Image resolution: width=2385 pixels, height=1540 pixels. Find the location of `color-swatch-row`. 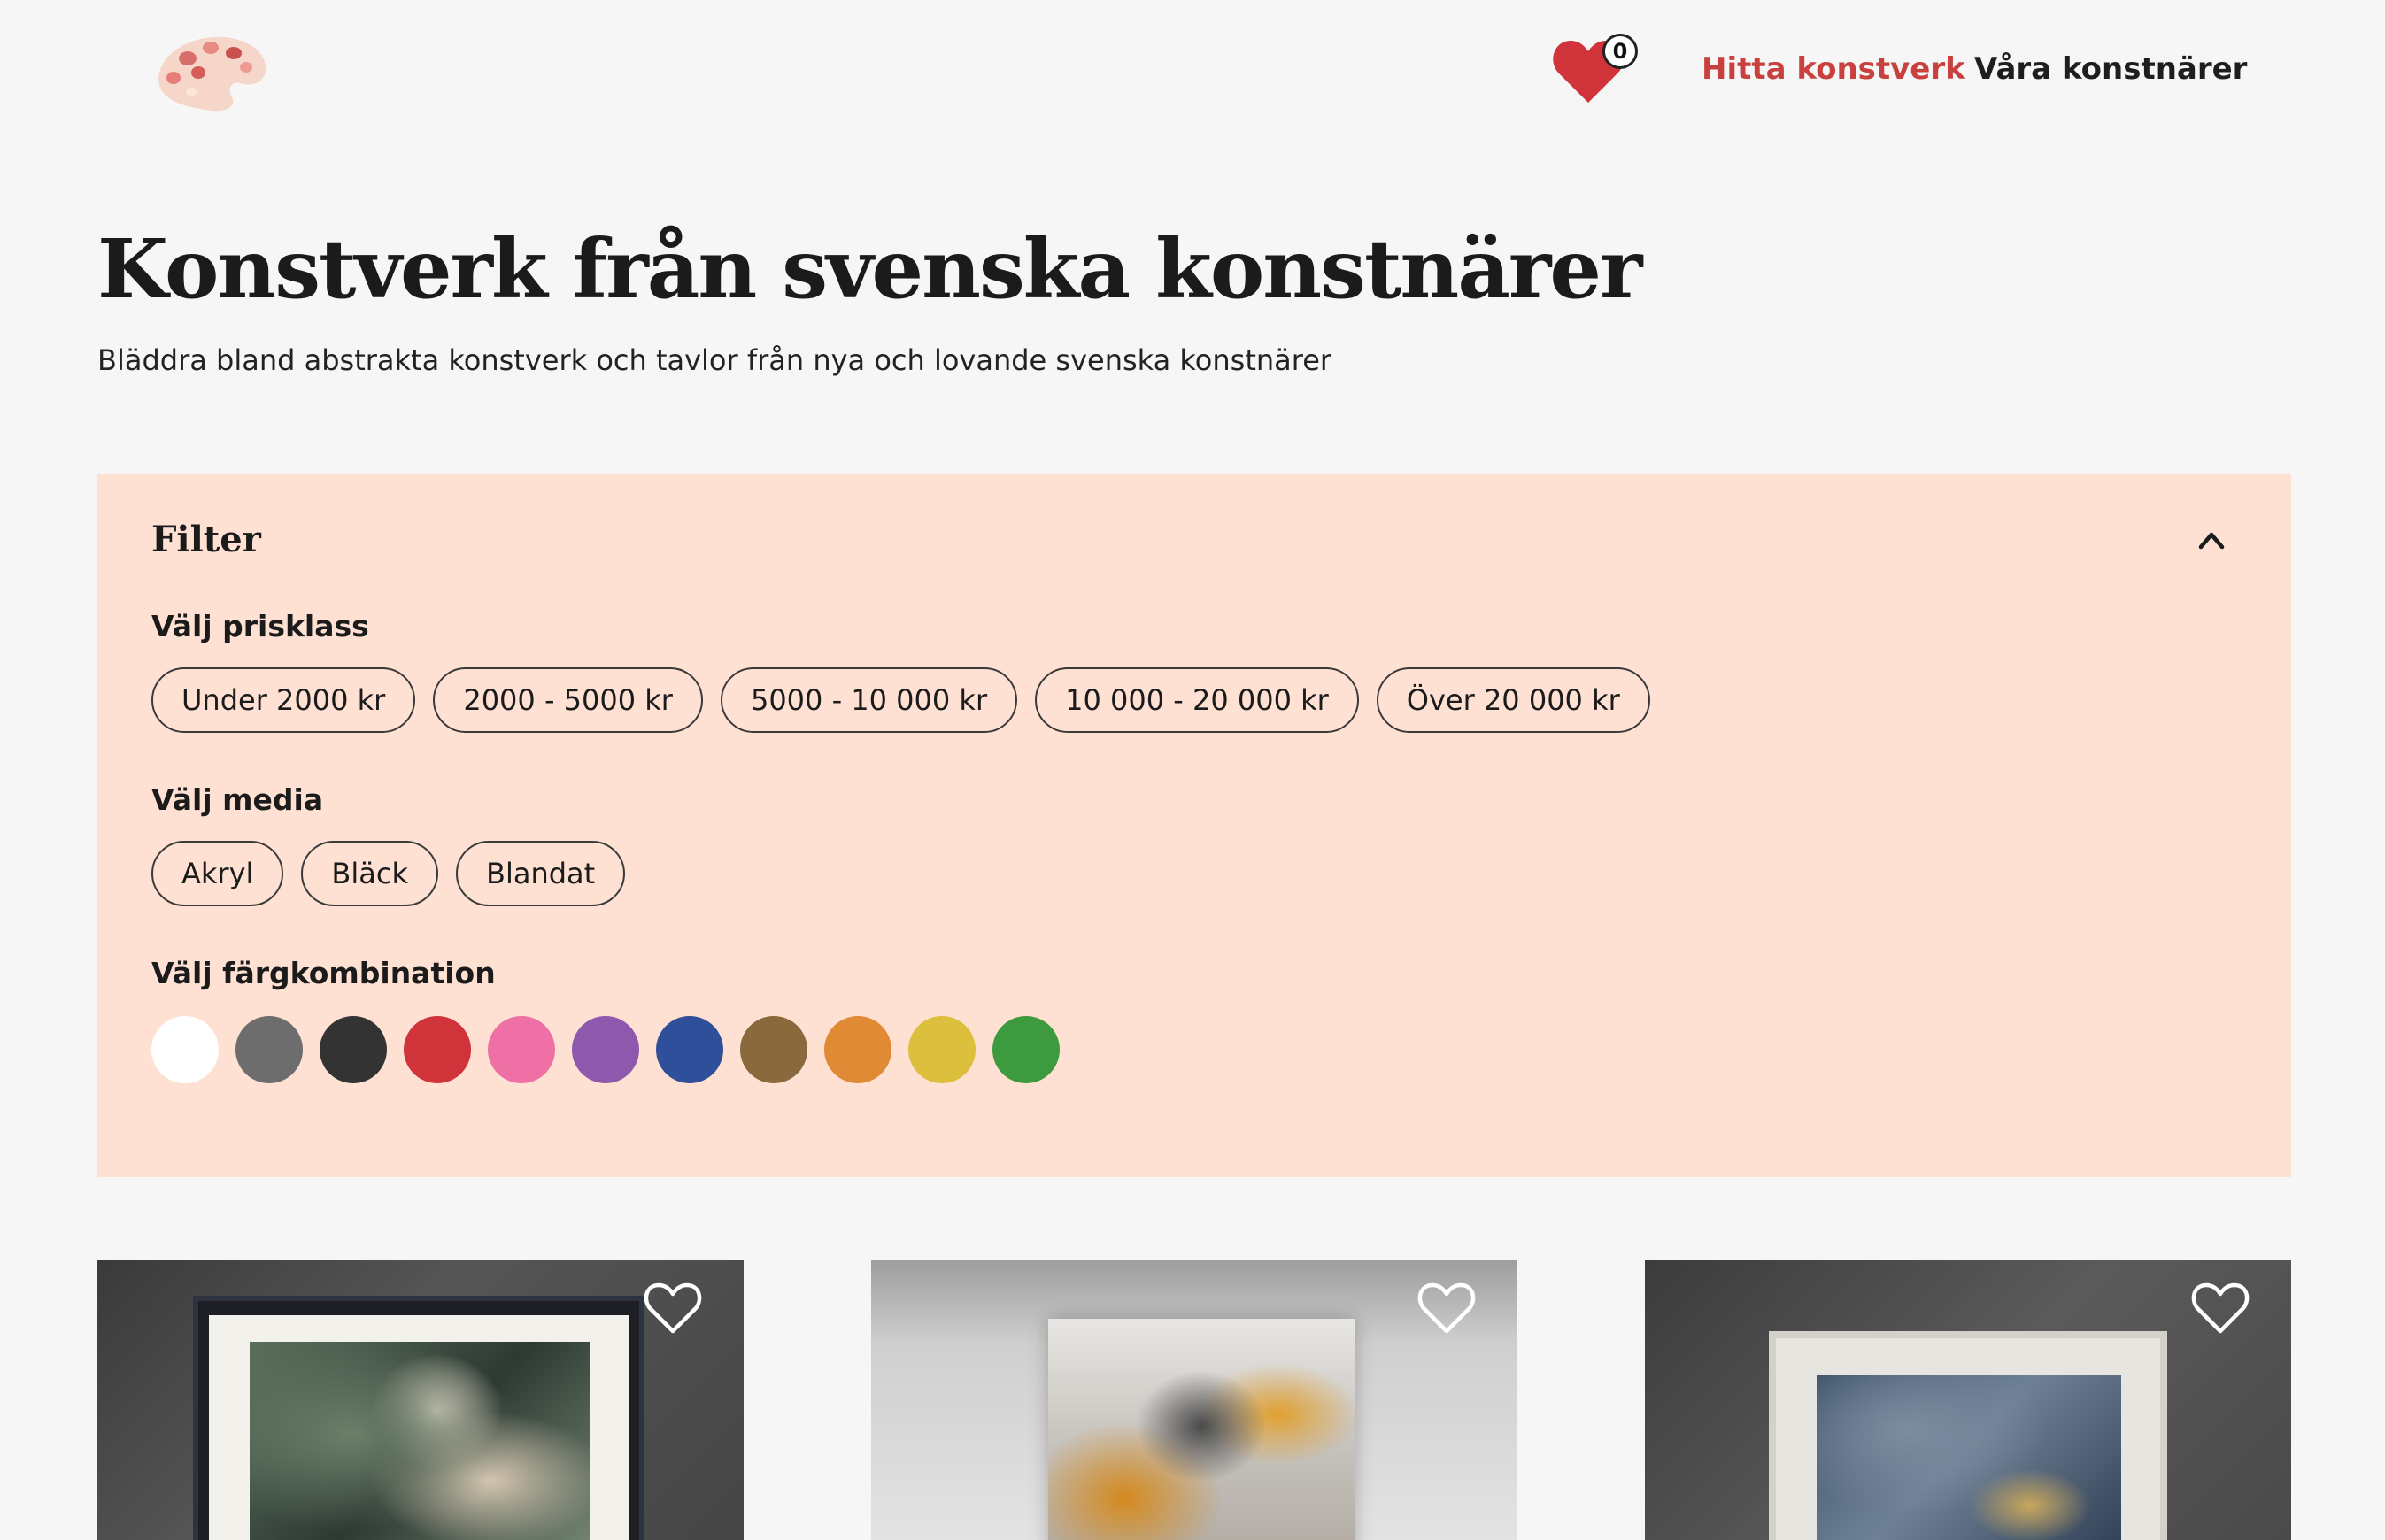

color-swatch-row is located at coordinates (605, 1050).